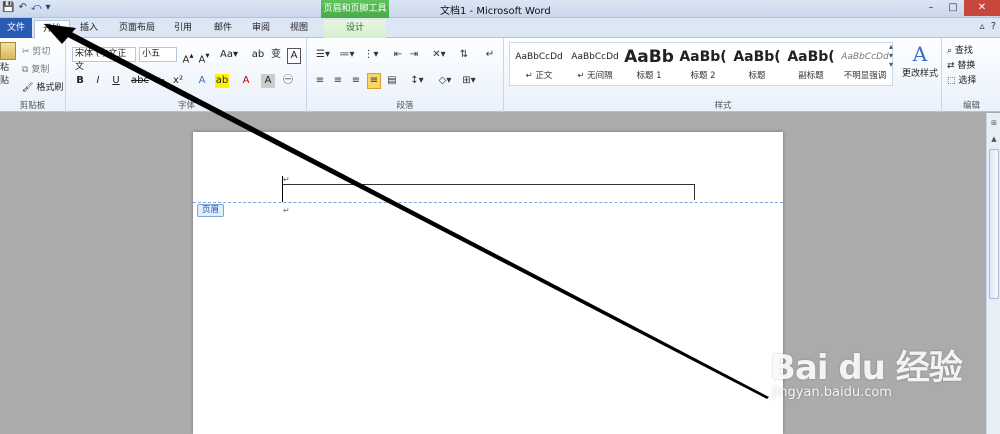 This screenshot has width=1000, height=434. I want to click on clipboard-icon, so click(8, 51).